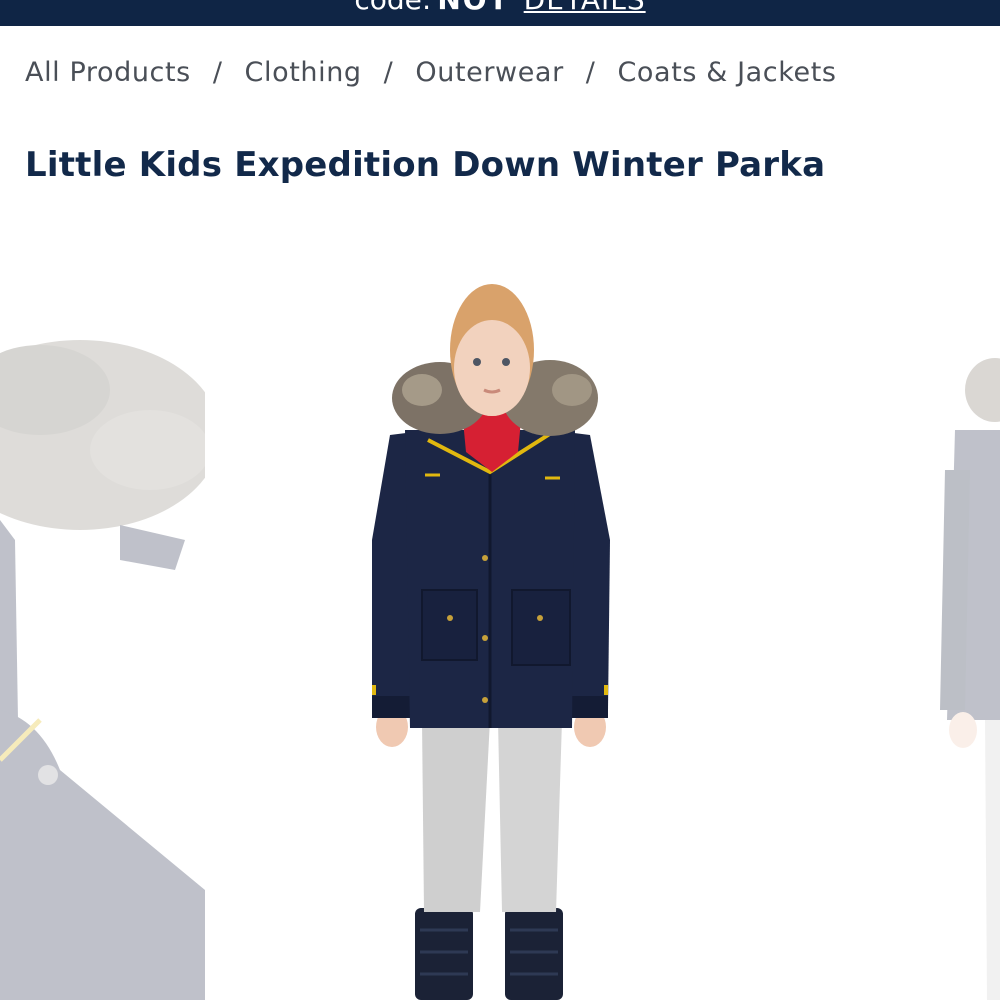 This screenshot has width=1000, height=1000. I want to click on breadcrumb-clothing: Clothing, so click(303, 72).